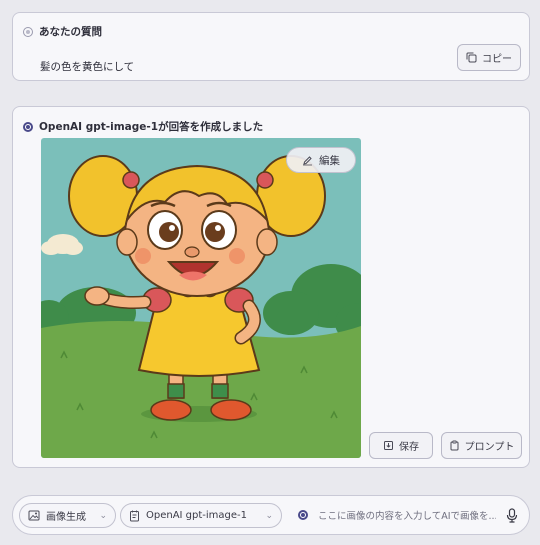  Describe the element at coordinates (28, 31) in the screenshot. I see `radio-outline-icon` at that location.